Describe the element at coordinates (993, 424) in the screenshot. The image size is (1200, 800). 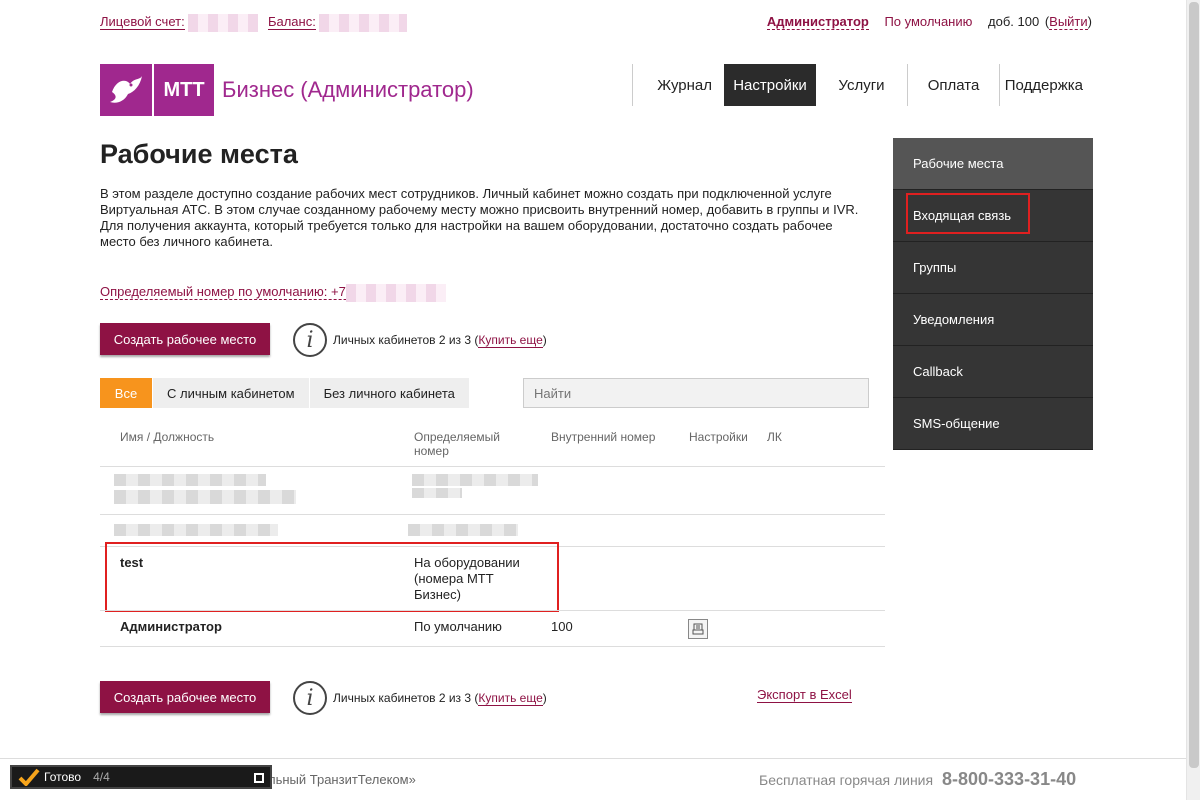
I see `sidebar-item-sms: SMS-общение` at that location.